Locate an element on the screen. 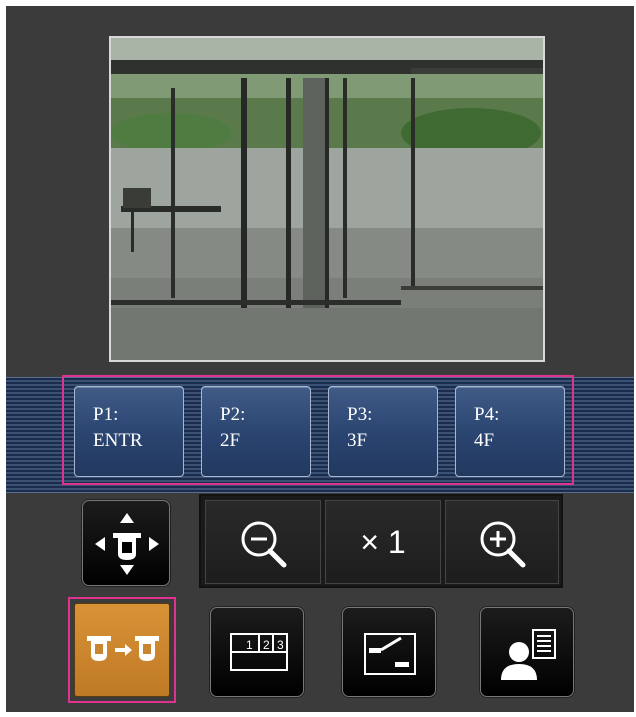  preset-3-label-line2: 3F is located at coordinates (357, 440).